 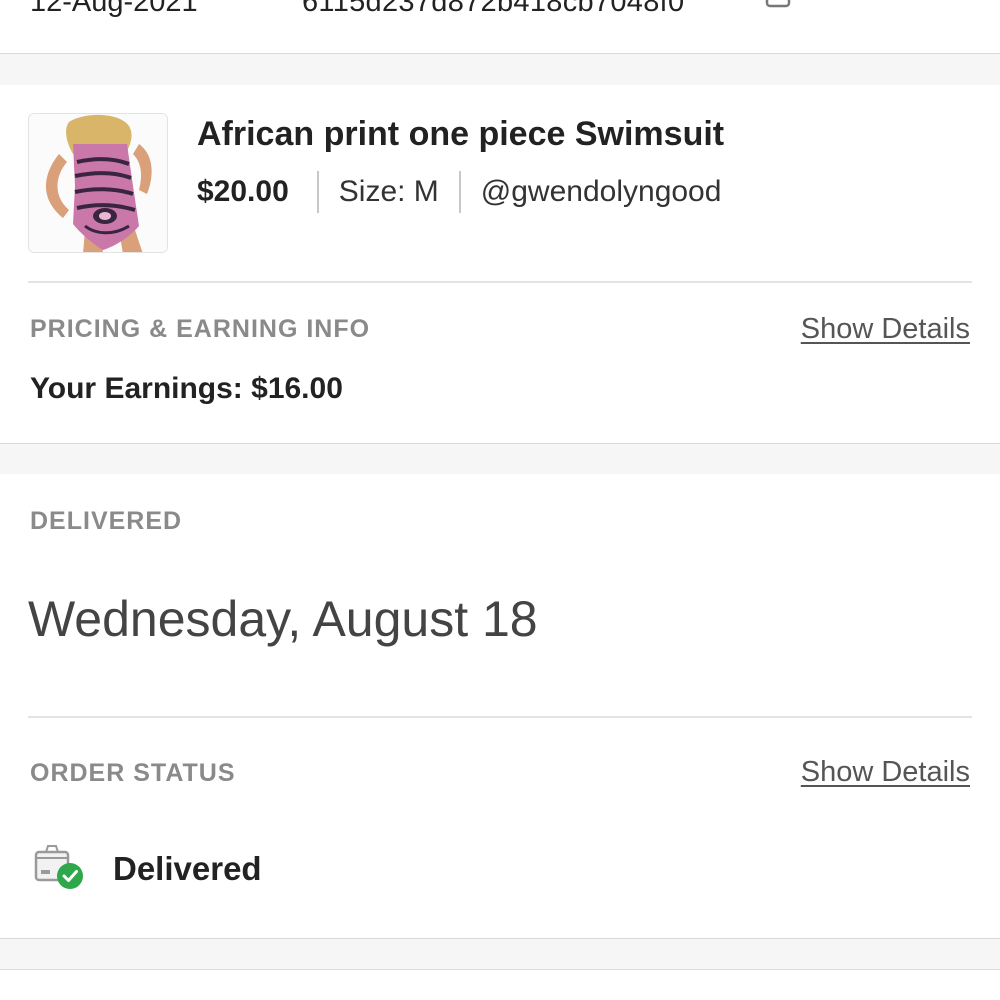 I want to click on swimsuit-image, so click(x=98, y=183).